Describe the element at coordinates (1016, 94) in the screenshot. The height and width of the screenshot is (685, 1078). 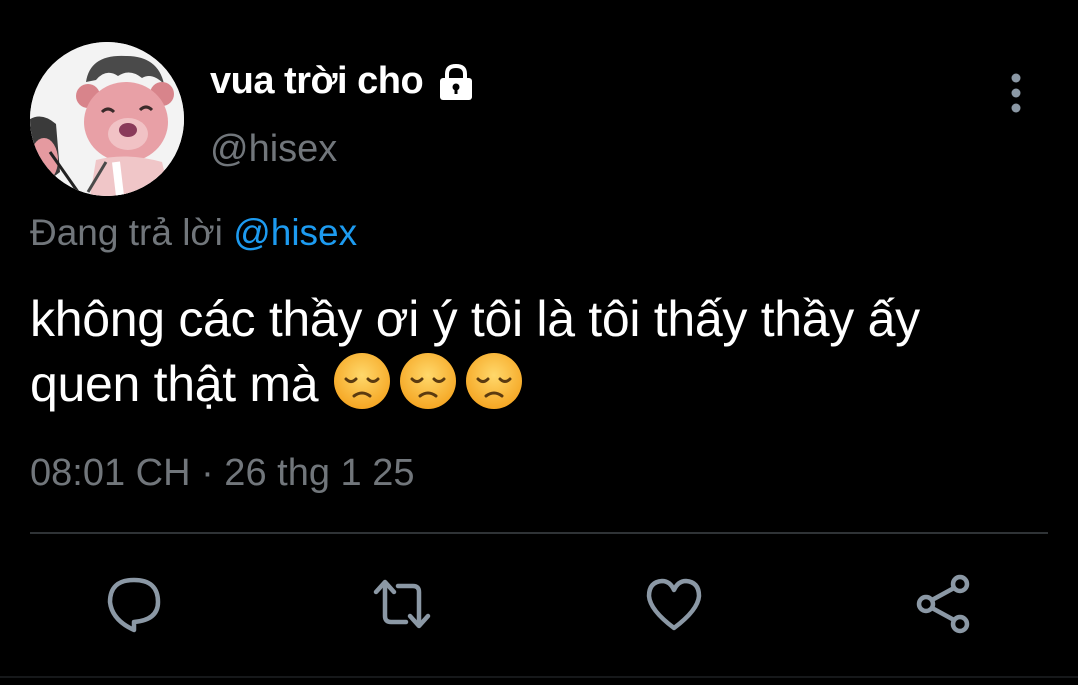
I see `more-options-icon` at that location.